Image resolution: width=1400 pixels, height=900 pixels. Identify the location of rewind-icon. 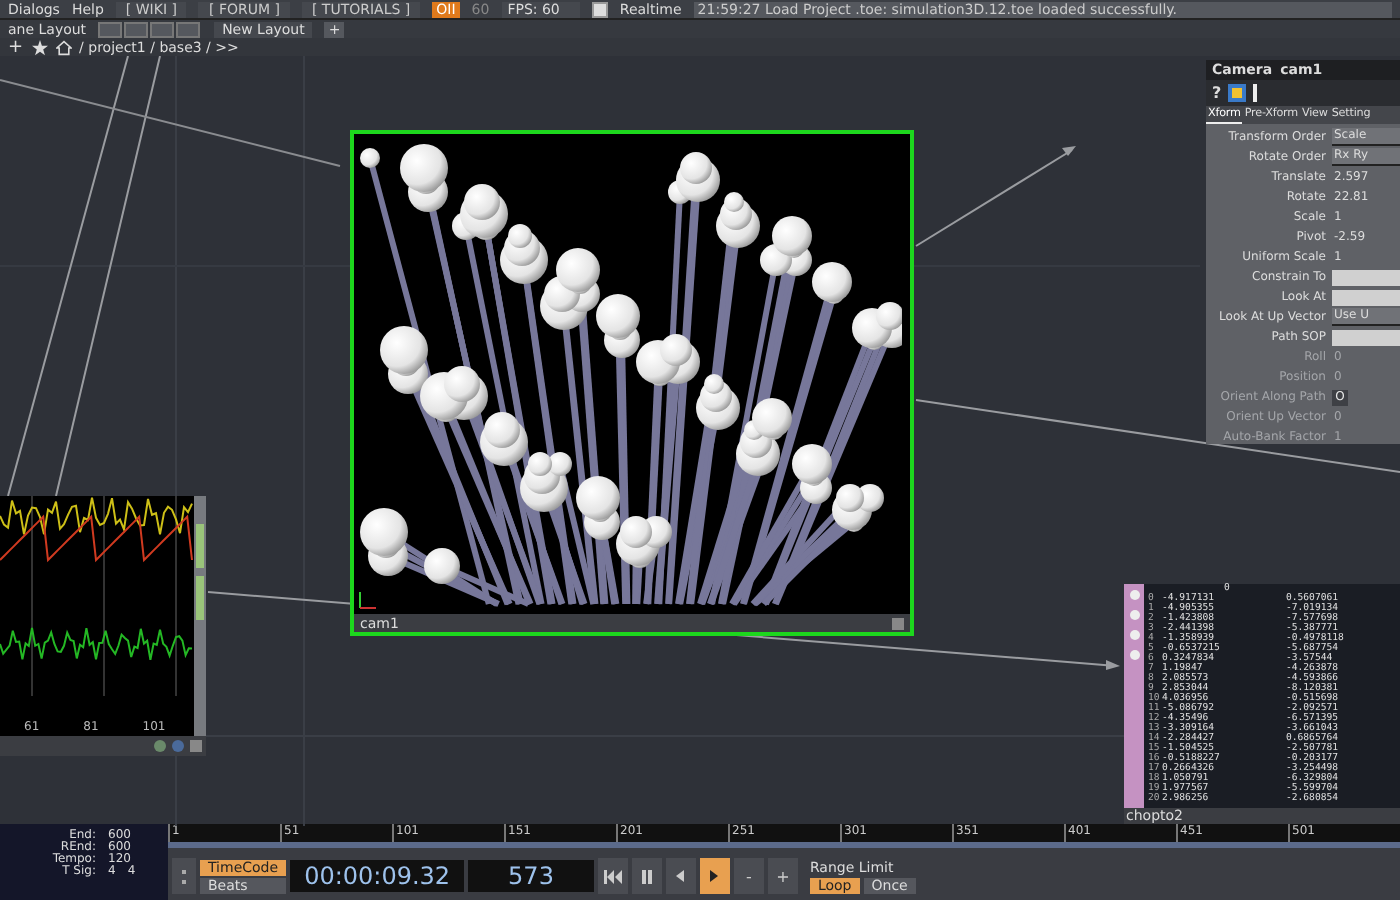
(612, 876).